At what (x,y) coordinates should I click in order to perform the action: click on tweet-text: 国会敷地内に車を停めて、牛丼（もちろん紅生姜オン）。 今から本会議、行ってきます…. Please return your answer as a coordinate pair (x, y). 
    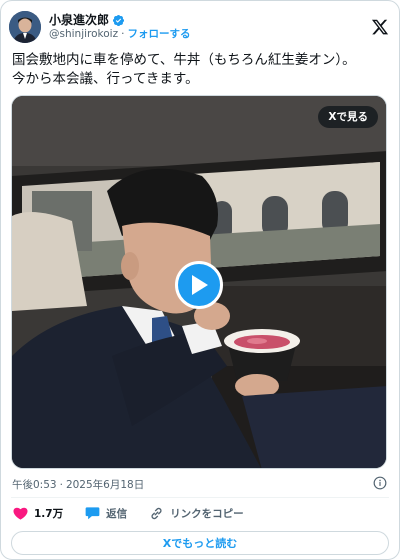
    Looking at the image, I should click on (199, 70).